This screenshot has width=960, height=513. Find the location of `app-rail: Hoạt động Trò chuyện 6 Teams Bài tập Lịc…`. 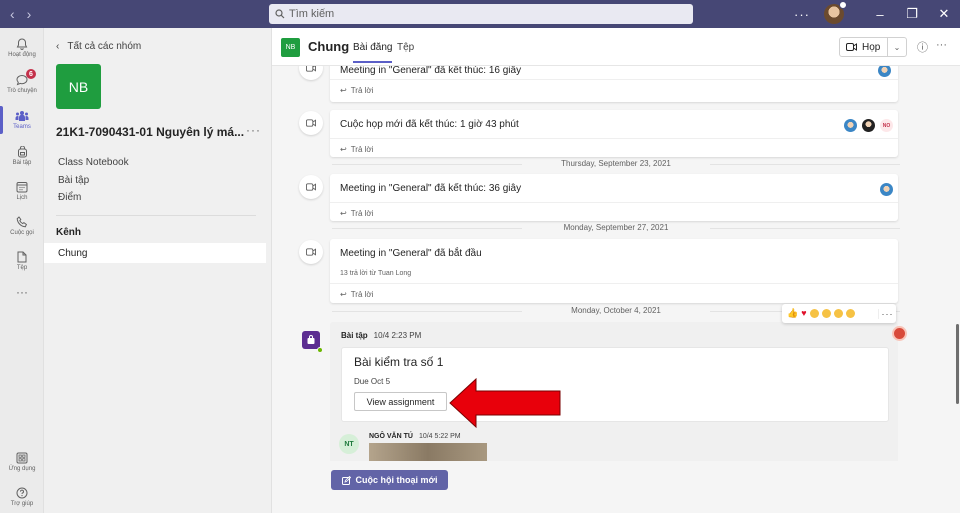

app-rail: Hoạt động Trò chuyện 6 Teams Bài tập Lịc… is located at coordinates (22, 270).